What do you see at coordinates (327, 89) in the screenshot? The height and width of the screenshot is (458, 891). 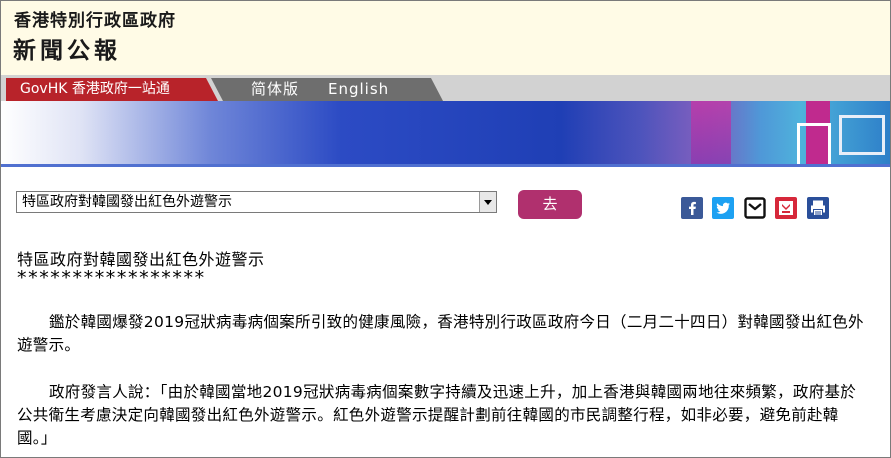 I see `nav-language-tab-bg` at bounding box center [327, 89].